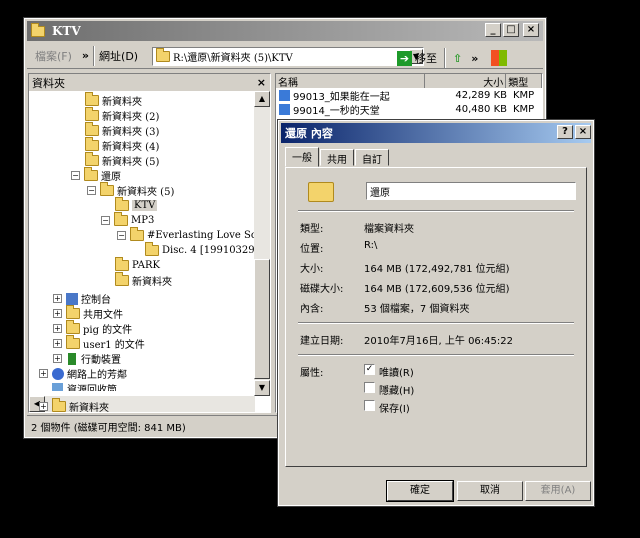  What do you see at coordinates (338, 247) in the screenshot?
I see `prop-location: 位置: R:\` at bounding box center [338, 247].